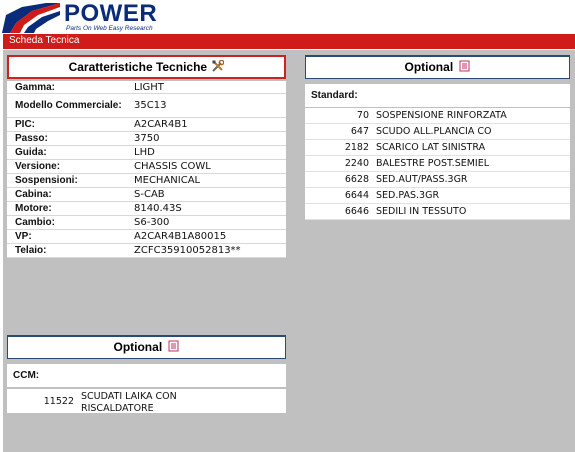 Image resolution: width=575 pixels, height=452 pixels. I want to click on optional-standard-header: Optional, so click(437, 67).